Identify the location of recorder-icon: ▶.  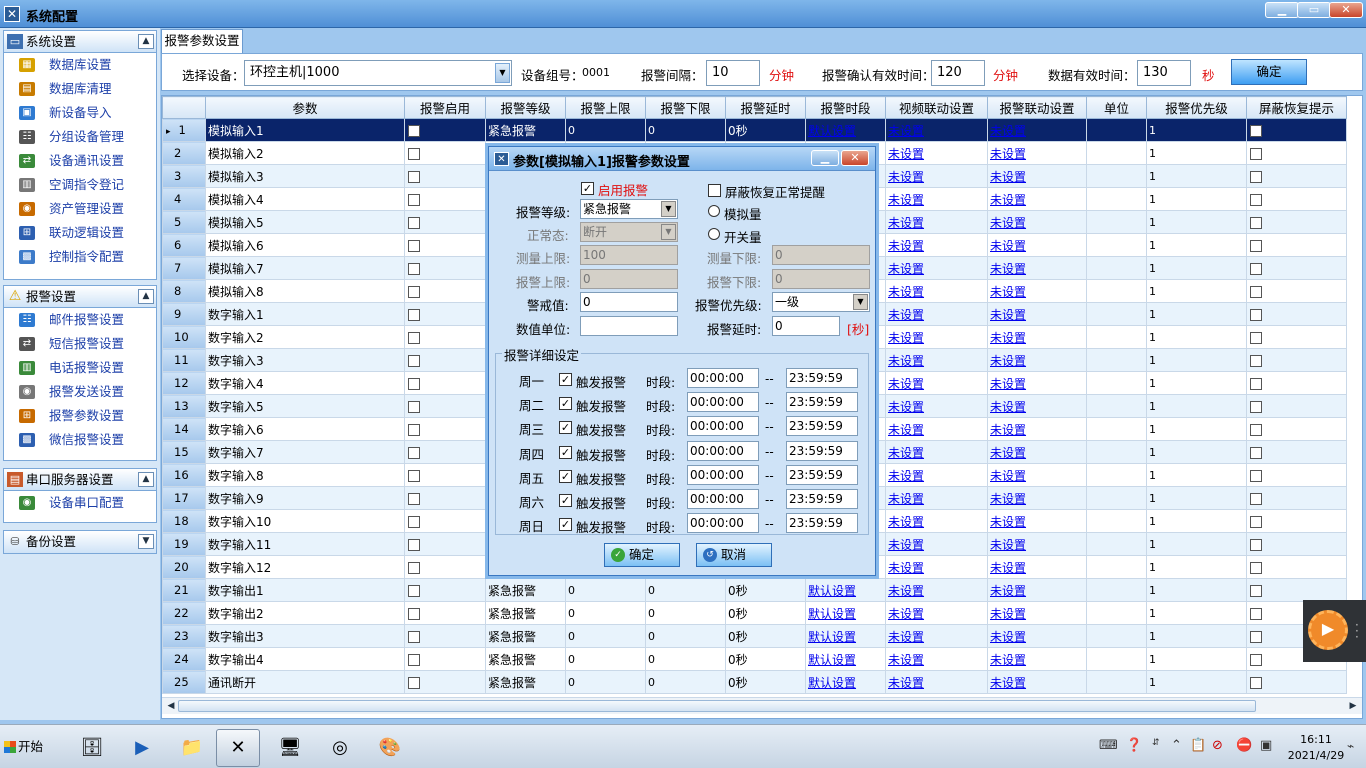
(1328, 630).